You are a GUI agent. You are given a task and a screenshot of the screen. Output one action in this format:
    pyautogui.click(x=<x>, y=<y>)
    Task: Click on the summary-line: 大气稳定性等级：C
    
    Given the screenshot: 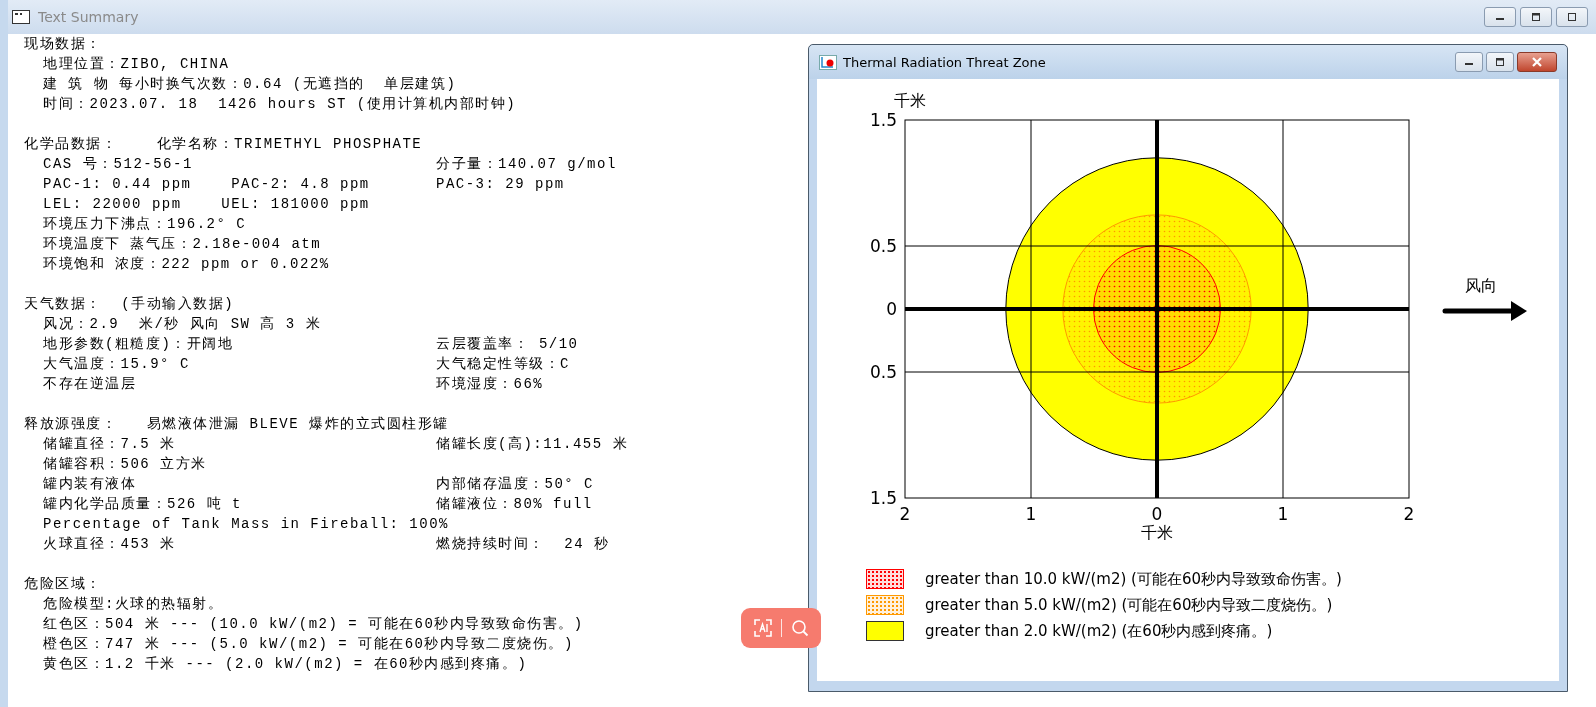 What is the action you would take?
    pyautogui.click(x=503, y=364)
    